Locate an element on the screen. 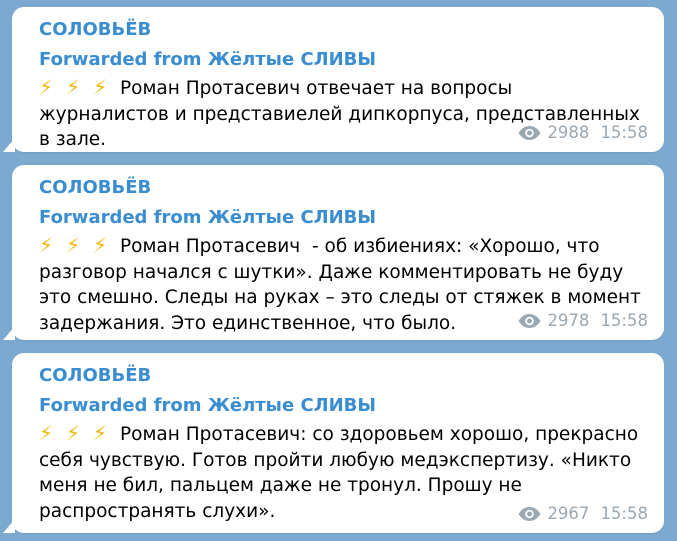  message-meta: 2988 15:58 is located at coordinates (582, 133).